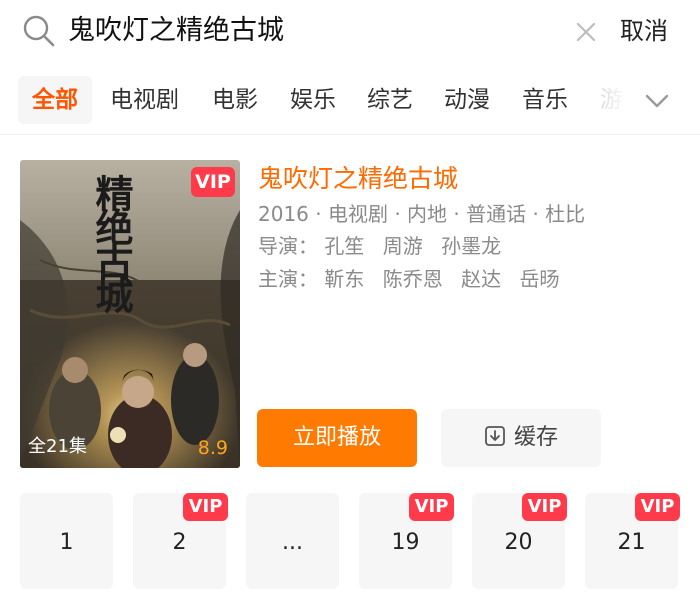 The image size is (700, 616). Describe the element at coordinates (350, 32) in the screenshot. I see `search-bar: 鬼吹灯之精绝古城 取消` at that location.